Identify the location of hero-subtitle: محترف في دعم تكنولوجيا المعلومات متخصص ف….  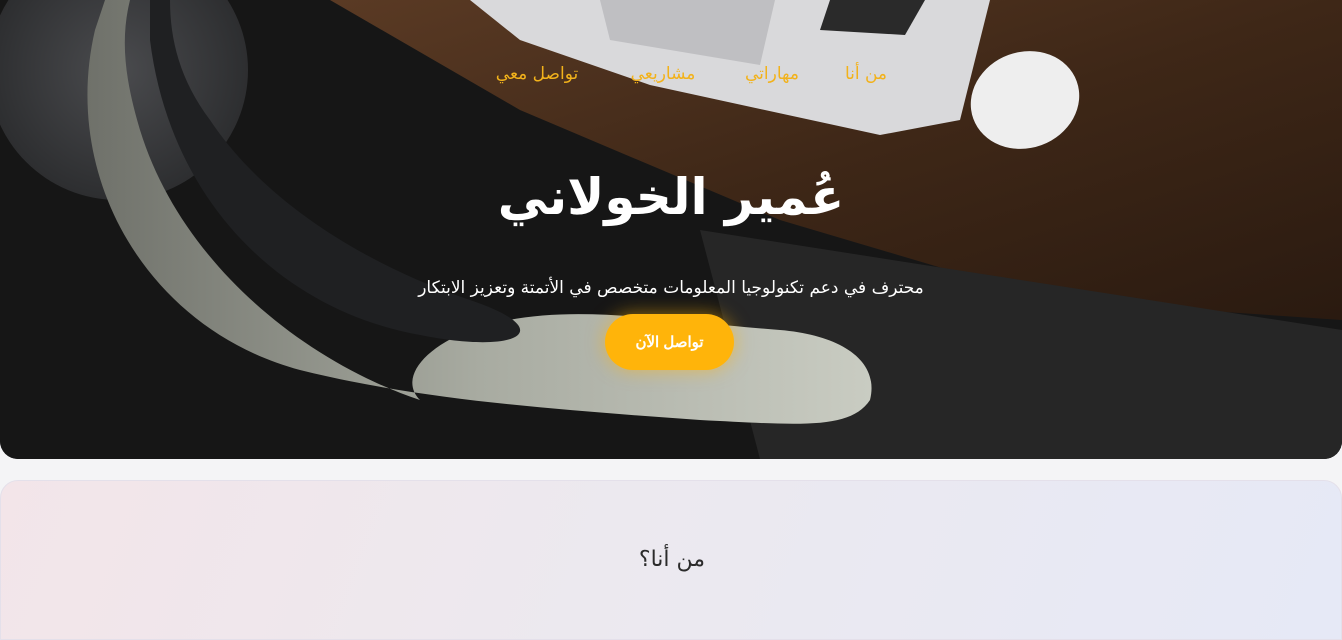
(671, 288).